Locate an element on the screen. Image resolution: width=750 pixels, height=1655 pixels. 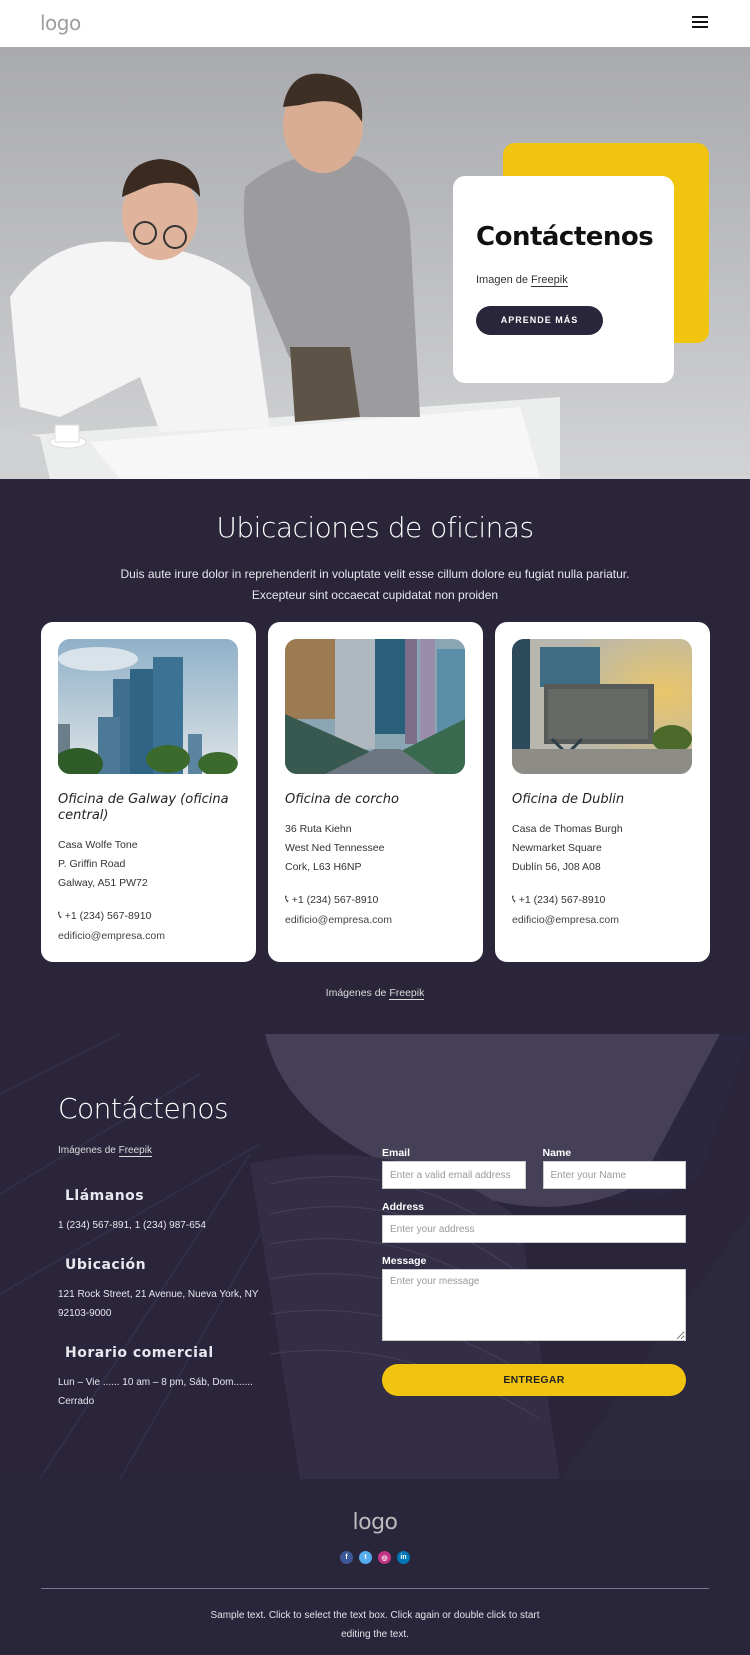
hero-image-credit: Imagen de Freepik is located at coordinates (522, 280).